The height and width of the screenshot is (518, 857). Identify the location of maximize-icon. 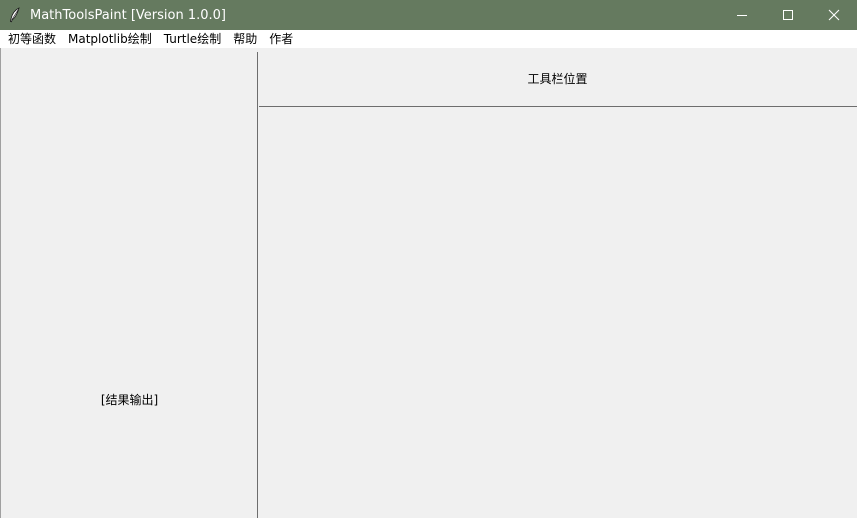
(788, 15).